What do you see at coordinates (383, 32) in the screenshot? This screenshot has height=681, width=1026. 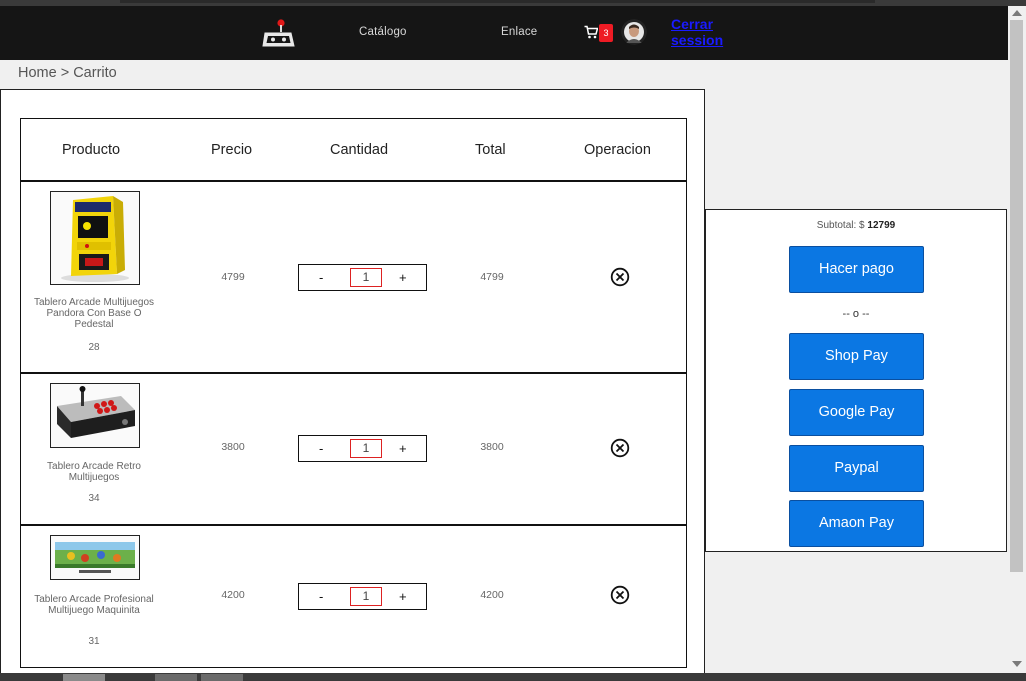 I see `nav-link-catalogo: Catálogo` at bounding box center [383, 32].